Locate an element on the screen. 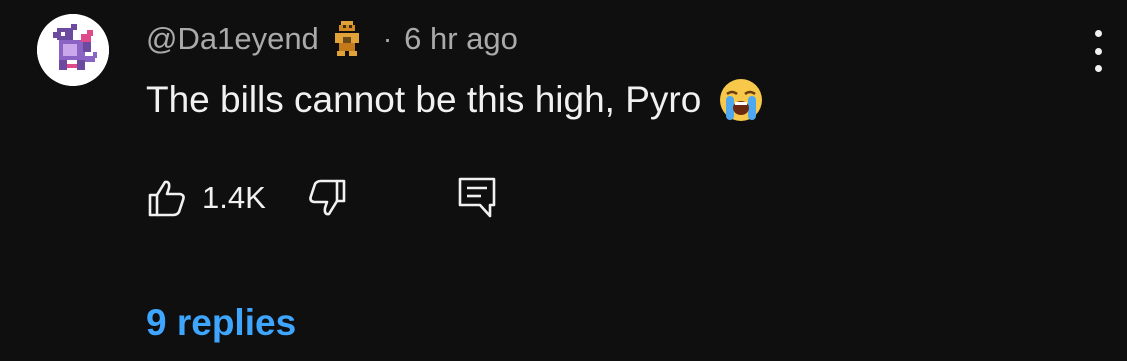 The width and height of the screenshot is (1127, 361). reply-comment-icon is located at coordinates (477, 197).